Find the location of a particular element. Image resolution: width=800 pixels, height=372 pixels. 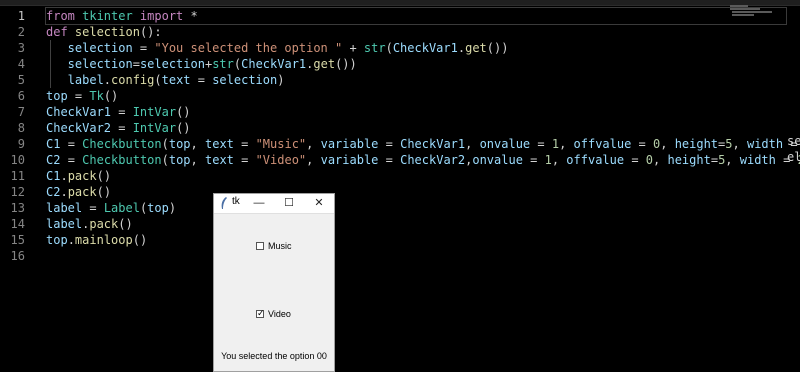

code-line: C1.pack() is located at coordinates (78, 176).